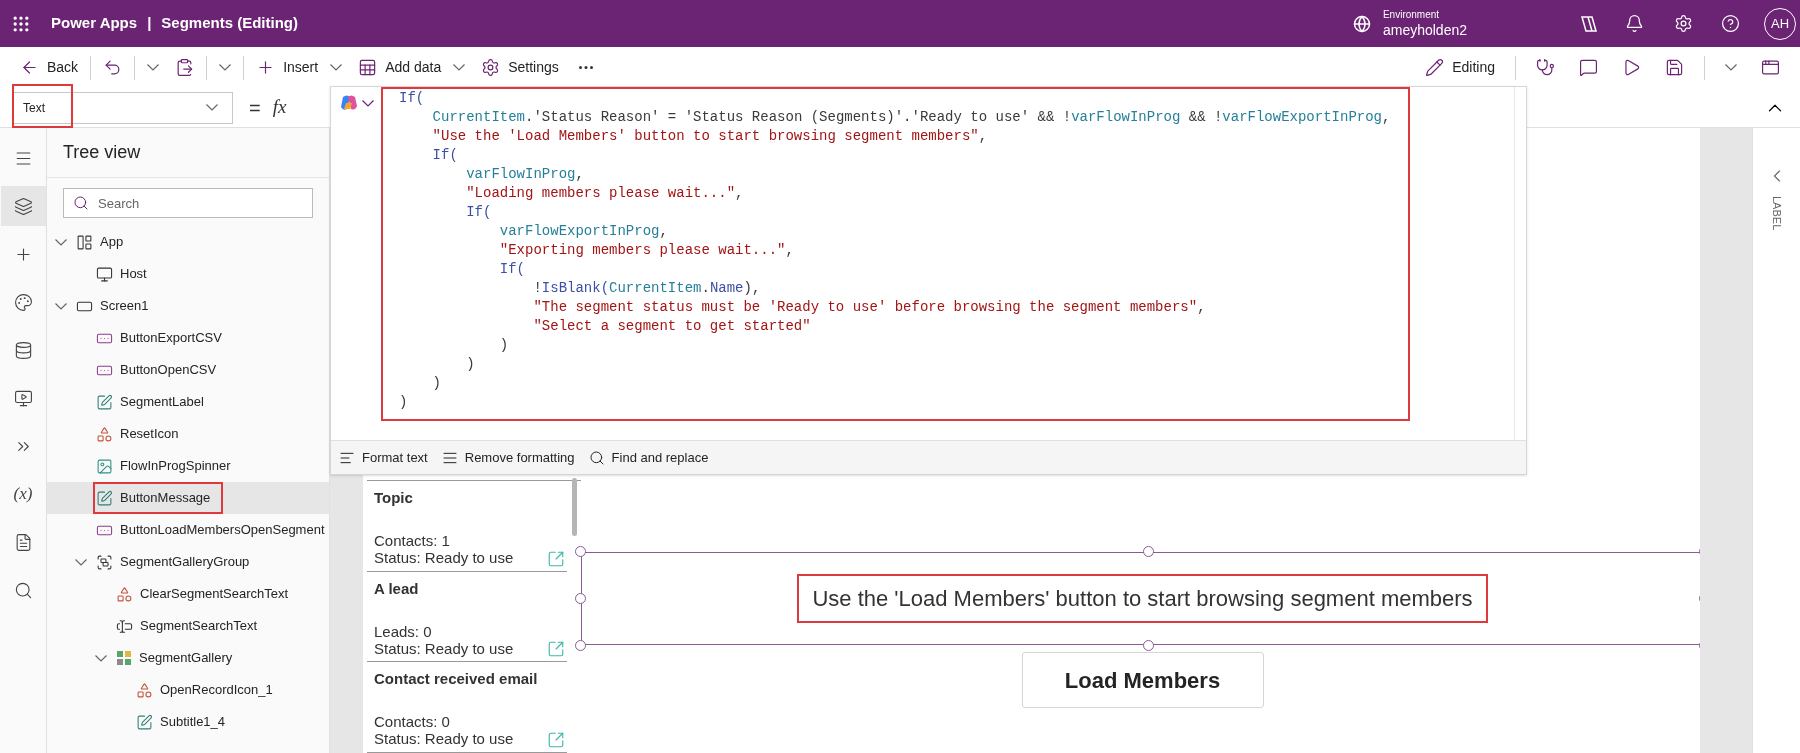 This screenshot has height=753, width=1800. Describe the element at coordinates (188, 626) in the screenshot. I see `tree-item: SegmentSearchText` at that location.